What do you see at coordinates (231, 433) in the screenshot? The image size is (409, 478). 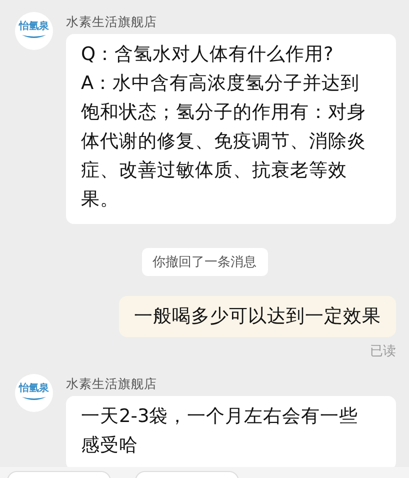 I see `message-bubble: 一天2-3袋，一个月左右会有一些感受哈` at bounding box center [231, 433].